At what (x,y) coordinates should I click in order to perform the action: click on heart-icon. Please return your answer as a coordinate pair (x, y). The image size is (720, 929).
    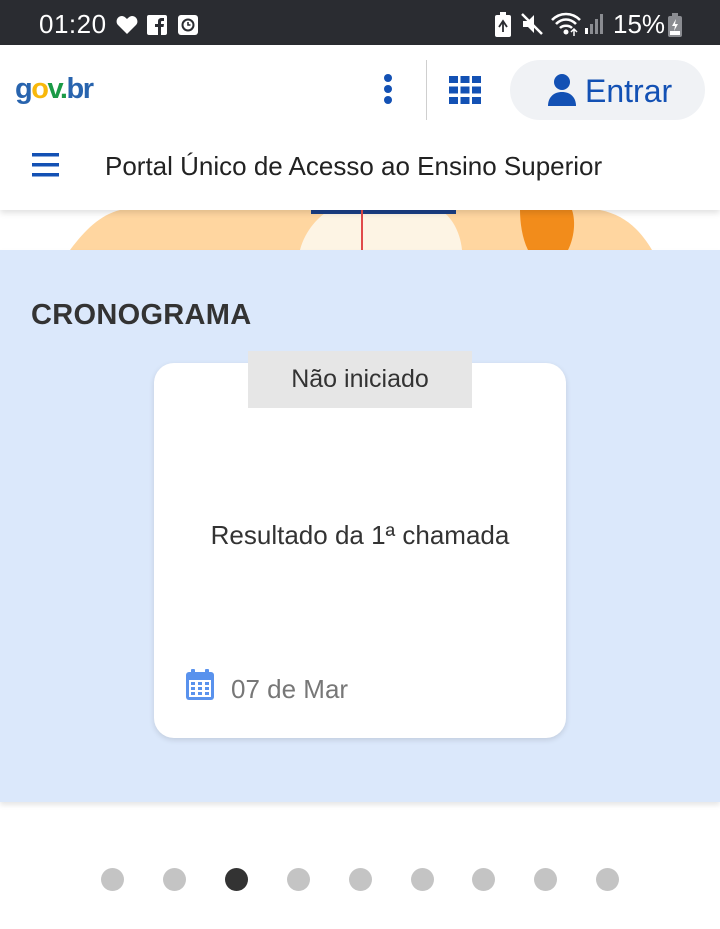
    Looking at the image, I should click on (127, 27).